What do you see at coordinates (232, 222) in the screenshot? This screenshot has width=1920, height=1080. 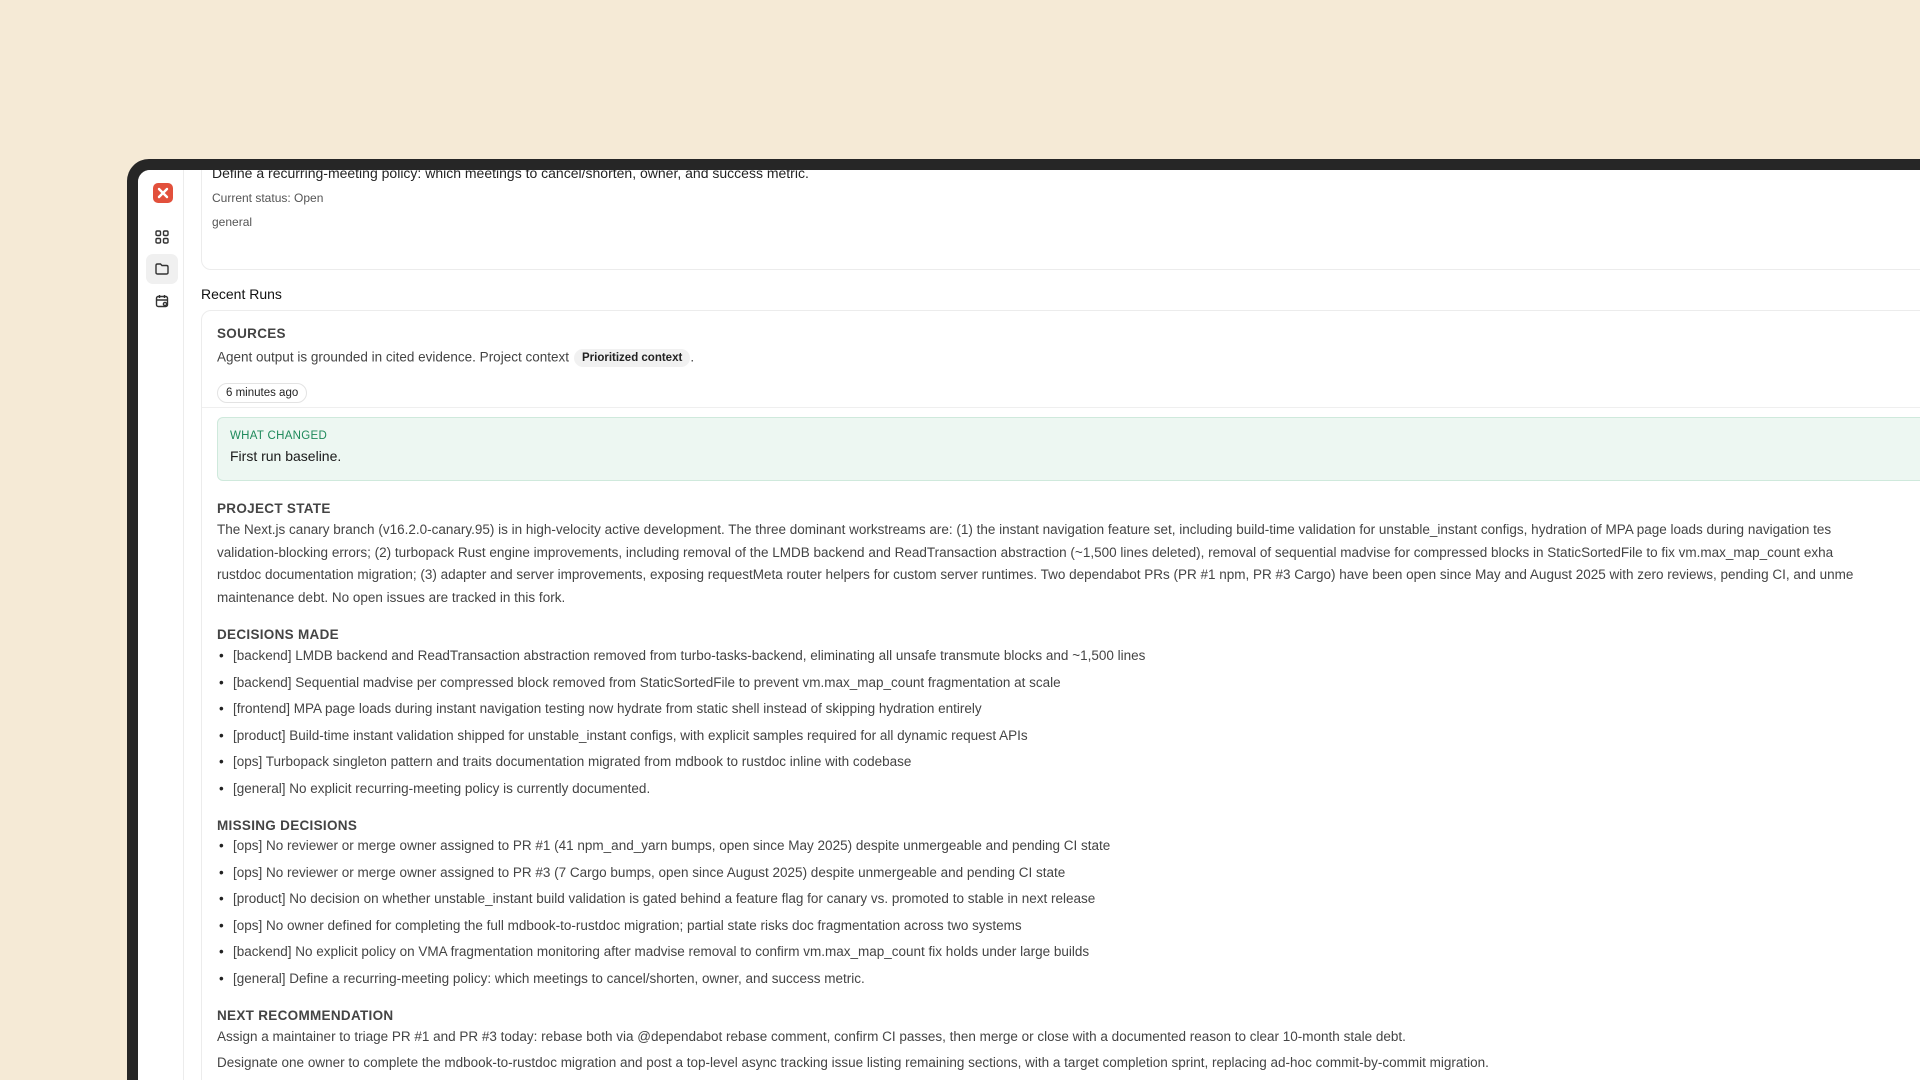 I see `task-tag: general` at bounding box center [232, 222].